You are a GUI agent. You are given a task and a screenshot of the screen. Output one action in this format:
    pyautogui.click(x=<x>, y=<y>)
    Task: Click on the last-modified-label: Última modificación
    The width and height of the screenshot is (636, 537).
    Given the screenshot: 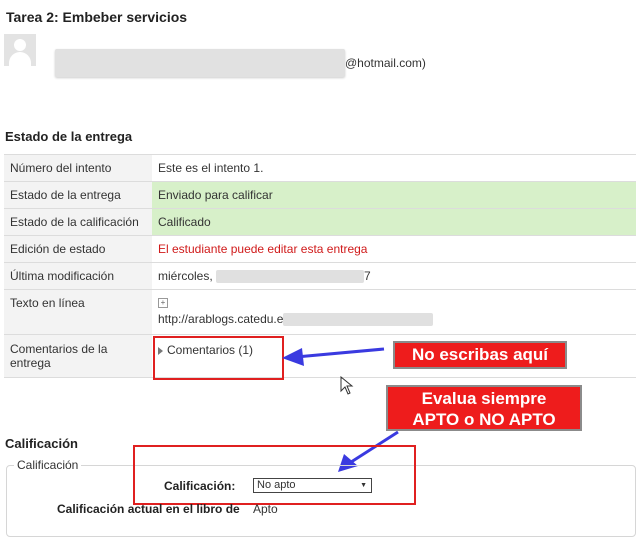 What is the action you would take?
    pyautogui.click(x=78, y=276)
    